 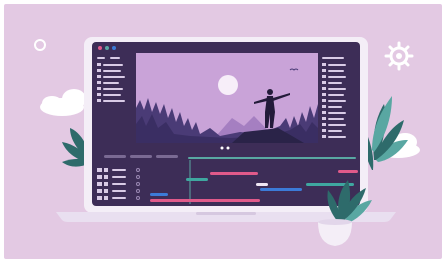 What do you see at coordinates (335, 234) in the screenshot?
I see `pot` at bounding box center [335, 234].